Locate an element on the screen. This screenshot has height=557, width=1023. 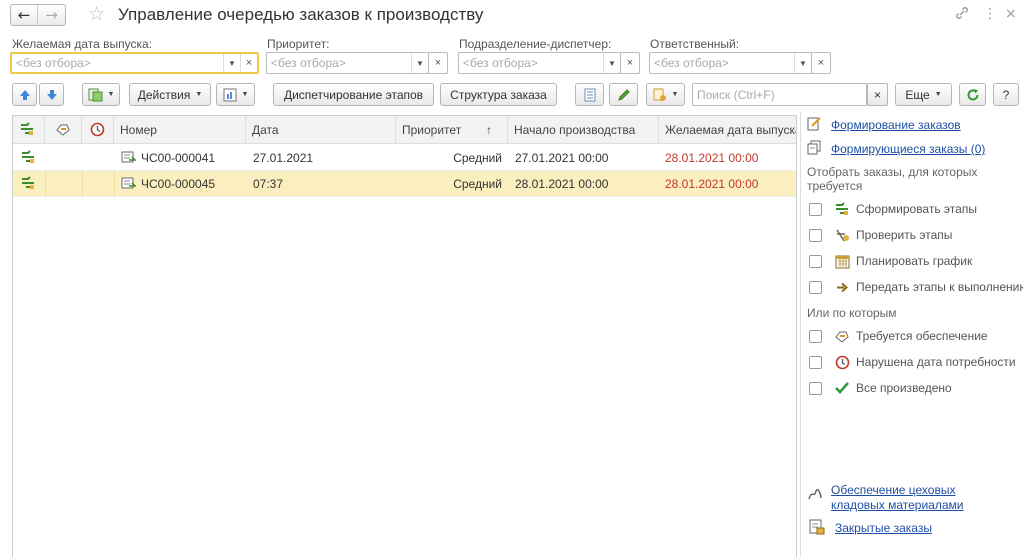
filter-responsible-field: <без отбора> ▼ is located at coordinates (730, 63).